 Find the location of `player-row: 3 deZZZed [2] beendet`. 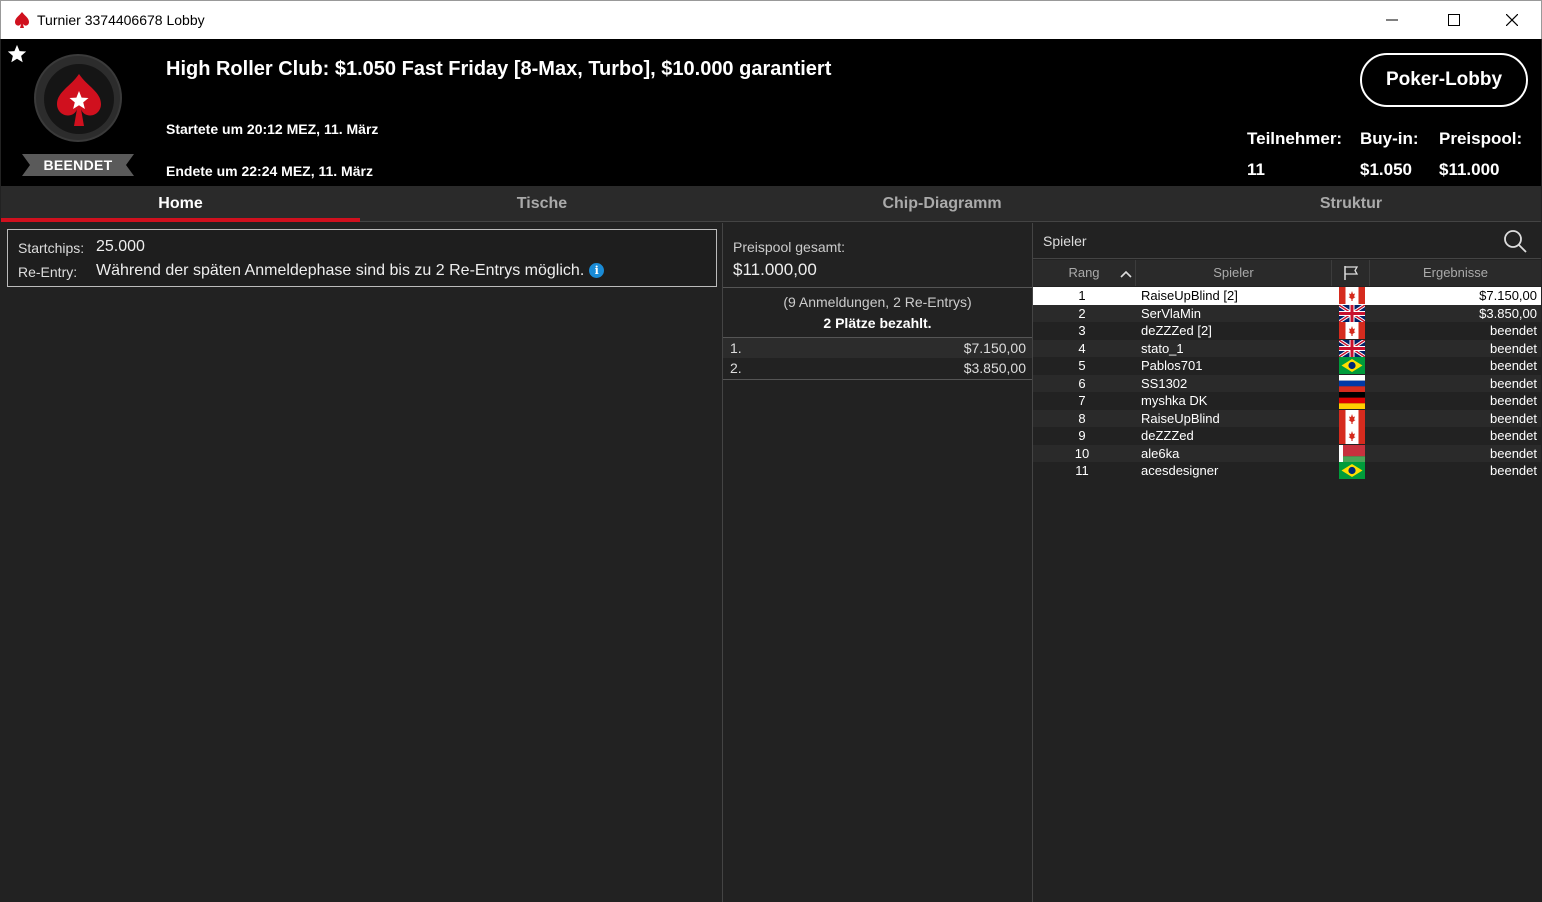

player-row: 3 deZZZed [2] beendet is located at coordinates (1287, 331).